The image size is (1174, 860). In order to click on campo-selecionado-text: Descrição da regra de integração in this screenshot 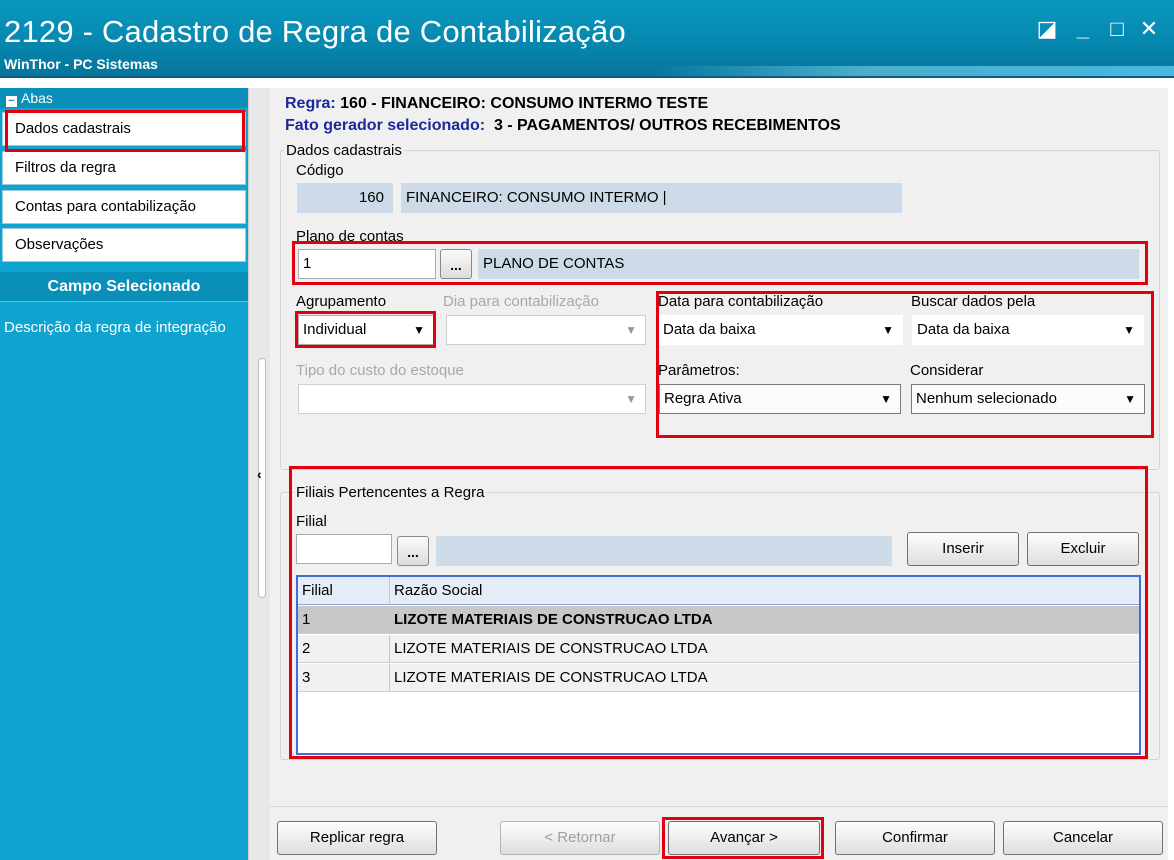, I will do `click(115, 327)`.